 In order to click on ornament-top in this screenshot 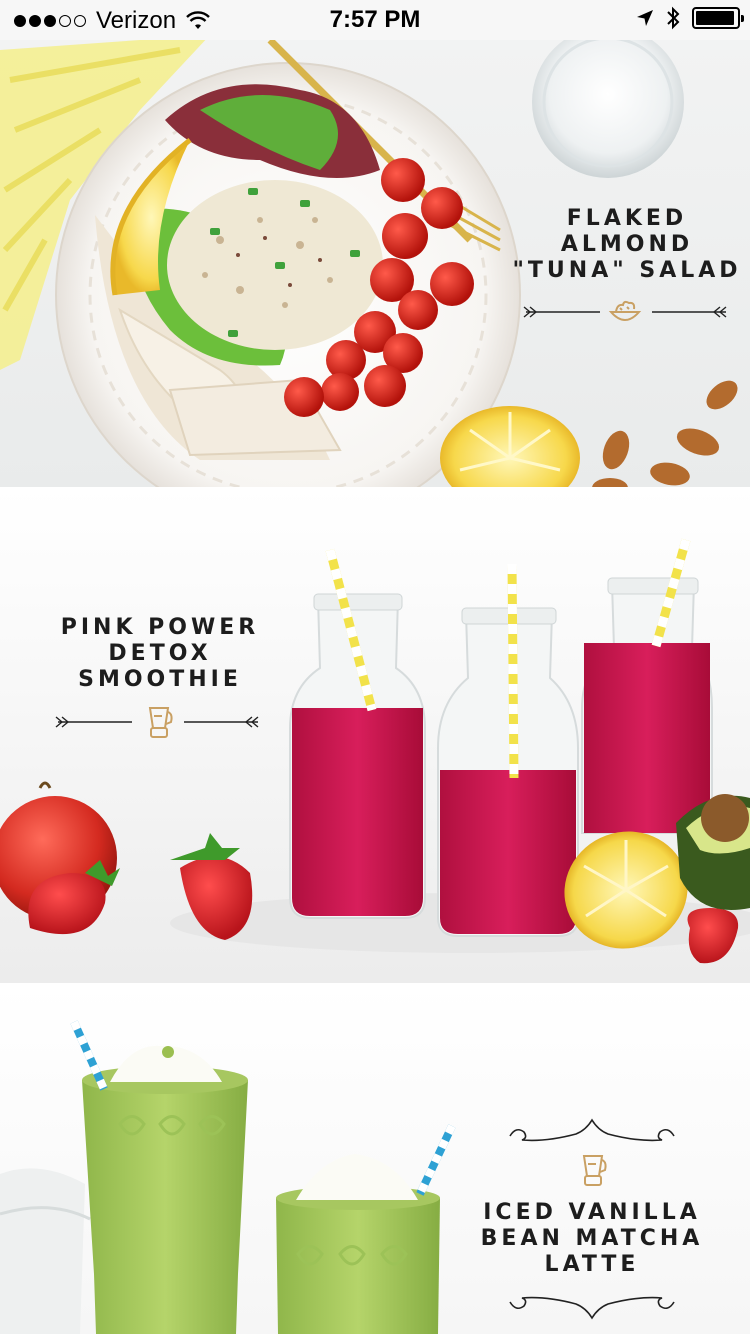, I will do `click(592, 1130)`.